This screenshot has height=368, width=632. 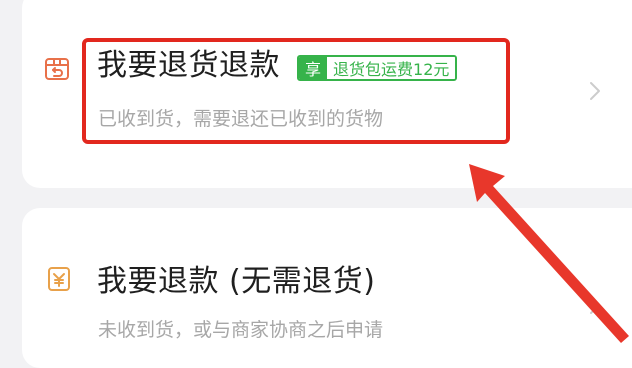 What do you see at coordinates (59, 279) in the screenshot?
I see `refund-yen-icon` at bounding box center [59, 279].